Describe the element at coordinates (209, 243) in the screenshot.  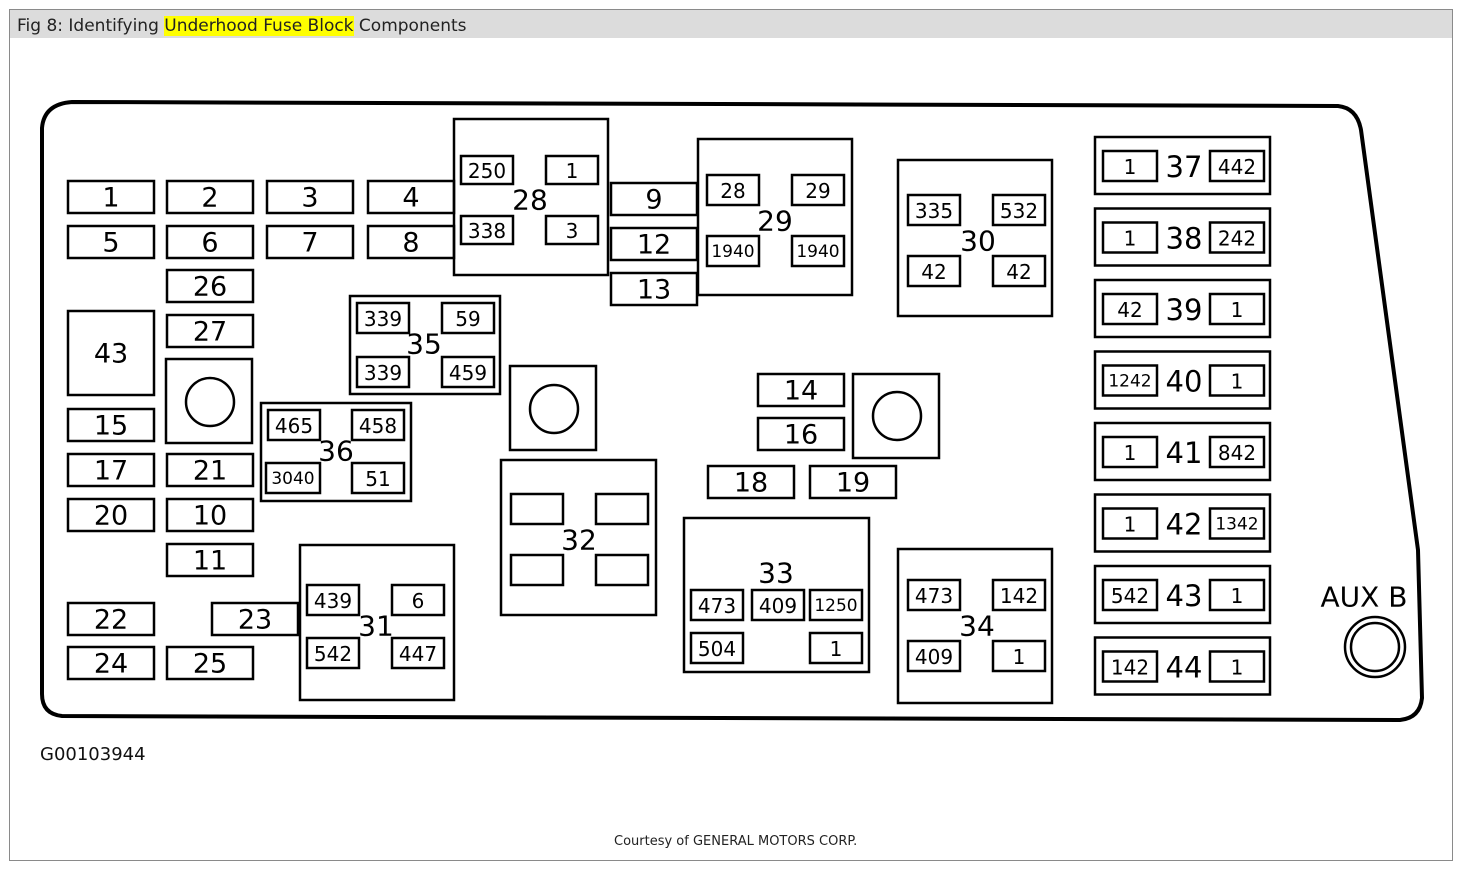
I see `fuse-label: 6` at that location.